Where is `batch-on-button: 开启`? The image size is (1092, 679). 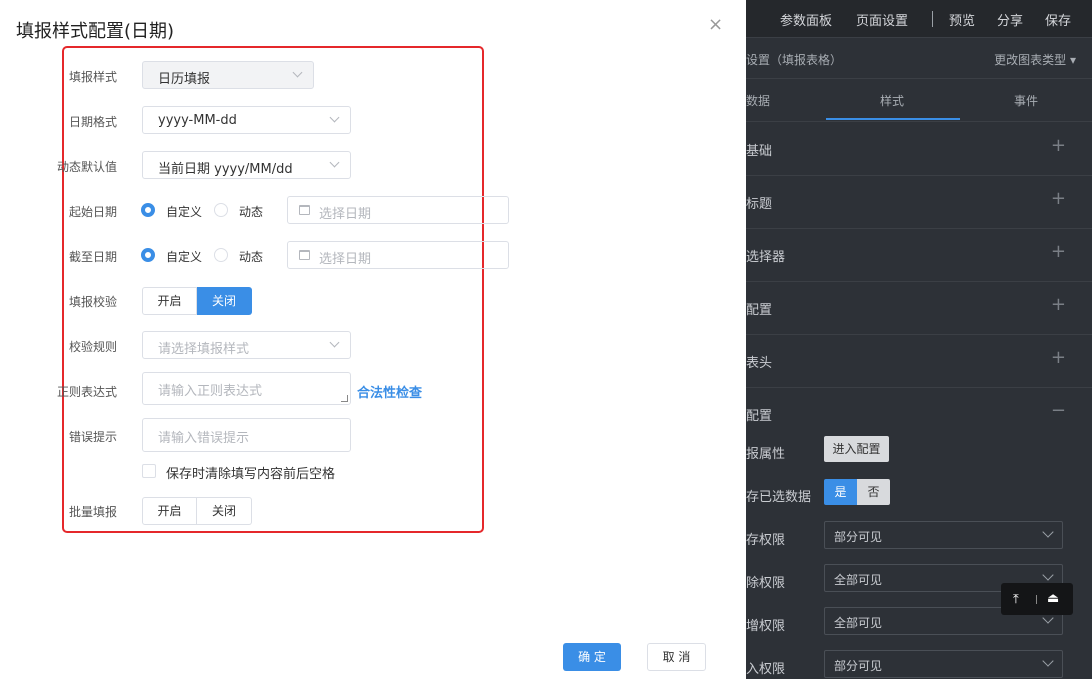
batch-on-button: 开启 is located at coordinates (169, 511).